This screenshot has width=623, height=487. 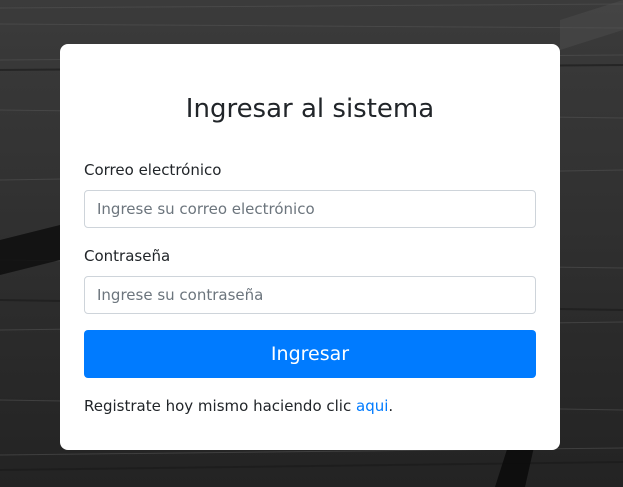 I want to click on email-field, so click(x=310, y=209).